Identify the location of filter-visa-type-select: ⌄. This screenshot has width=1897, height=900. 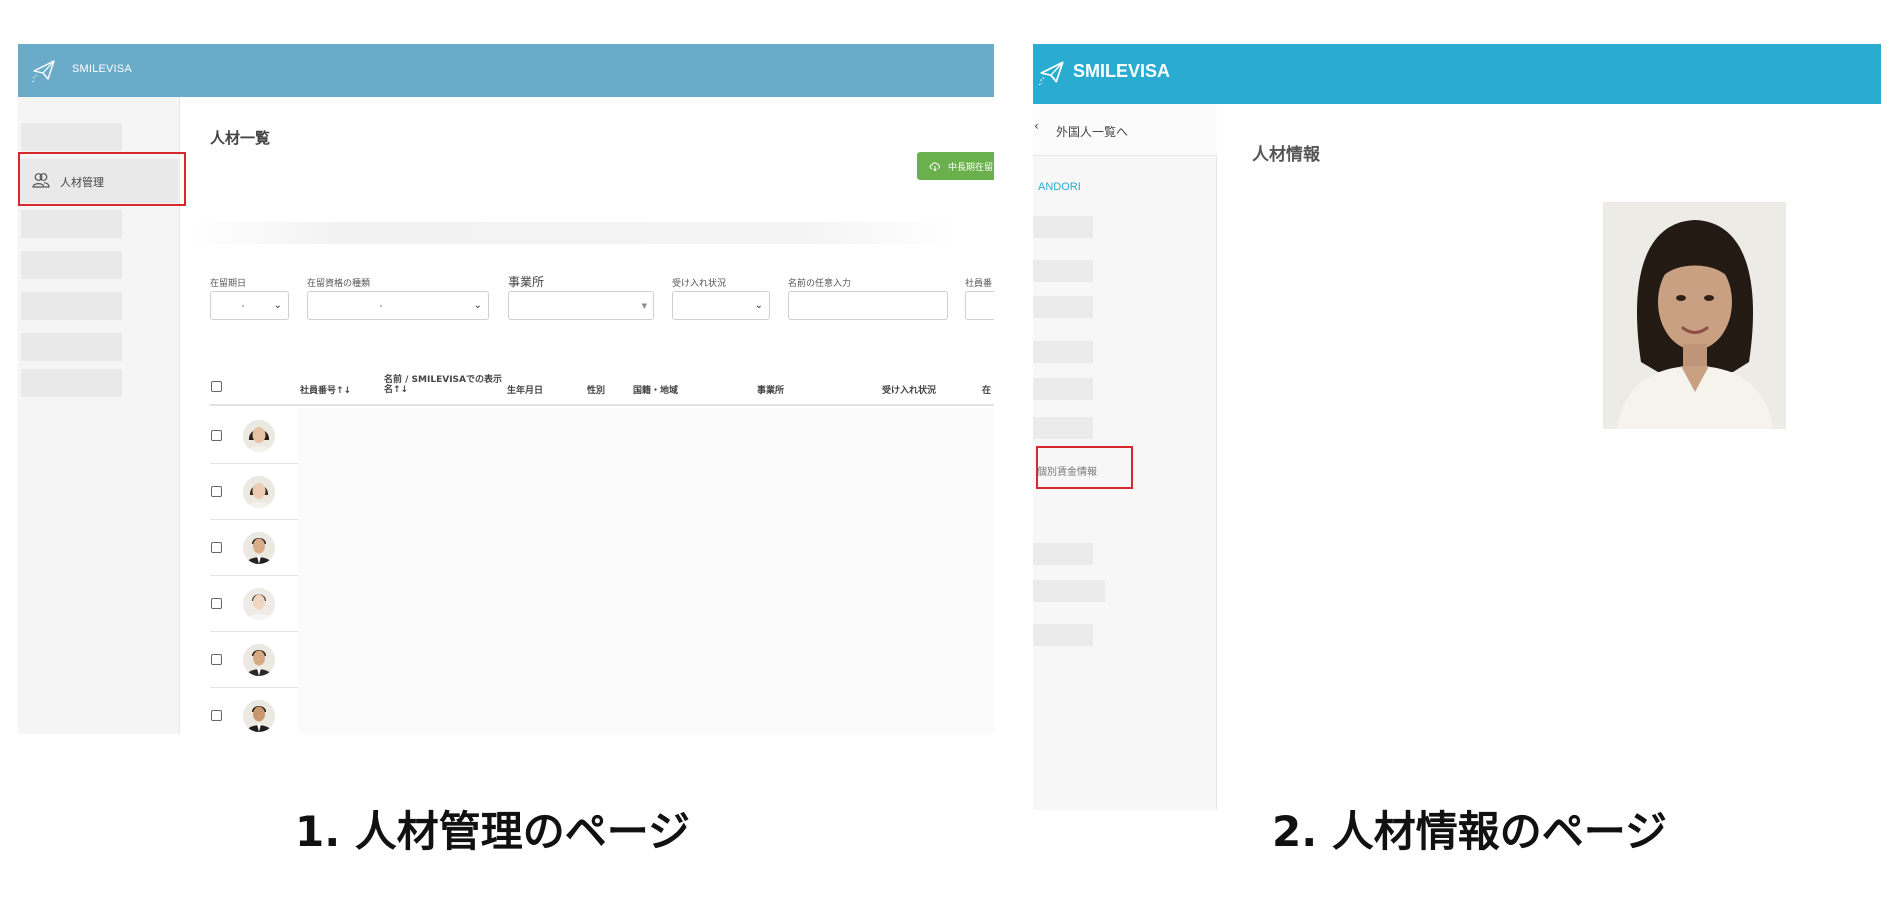
(398, 305).